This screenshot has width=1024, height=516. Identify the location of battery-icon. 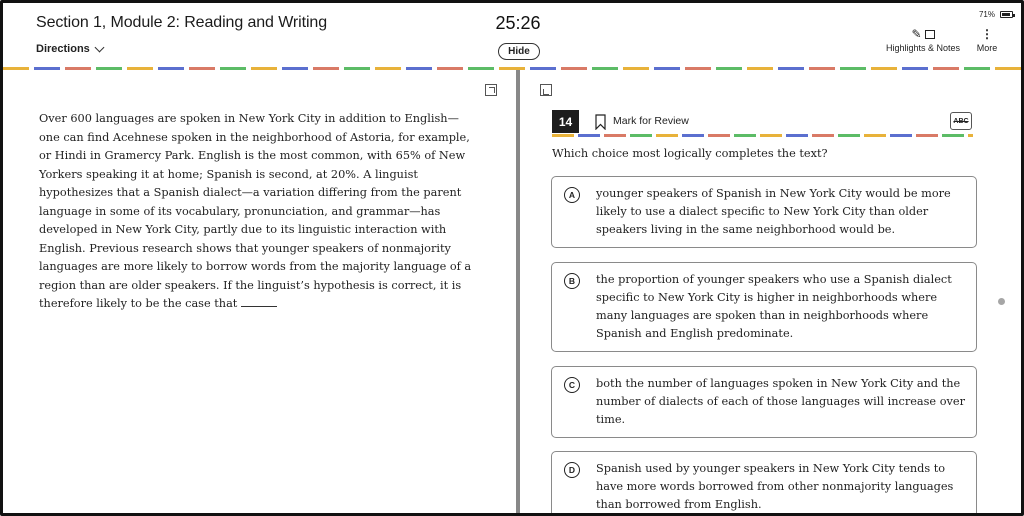
(1007, 14).